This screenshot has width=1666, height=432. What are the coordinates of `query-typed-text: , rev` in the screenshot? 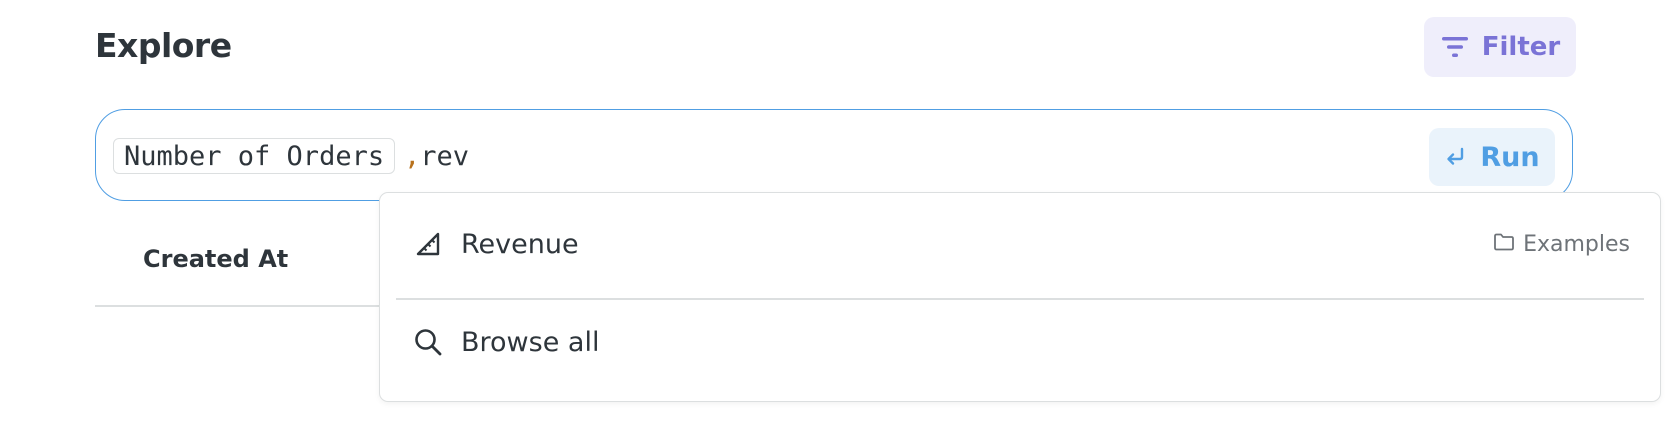 It's located at (436, 156).